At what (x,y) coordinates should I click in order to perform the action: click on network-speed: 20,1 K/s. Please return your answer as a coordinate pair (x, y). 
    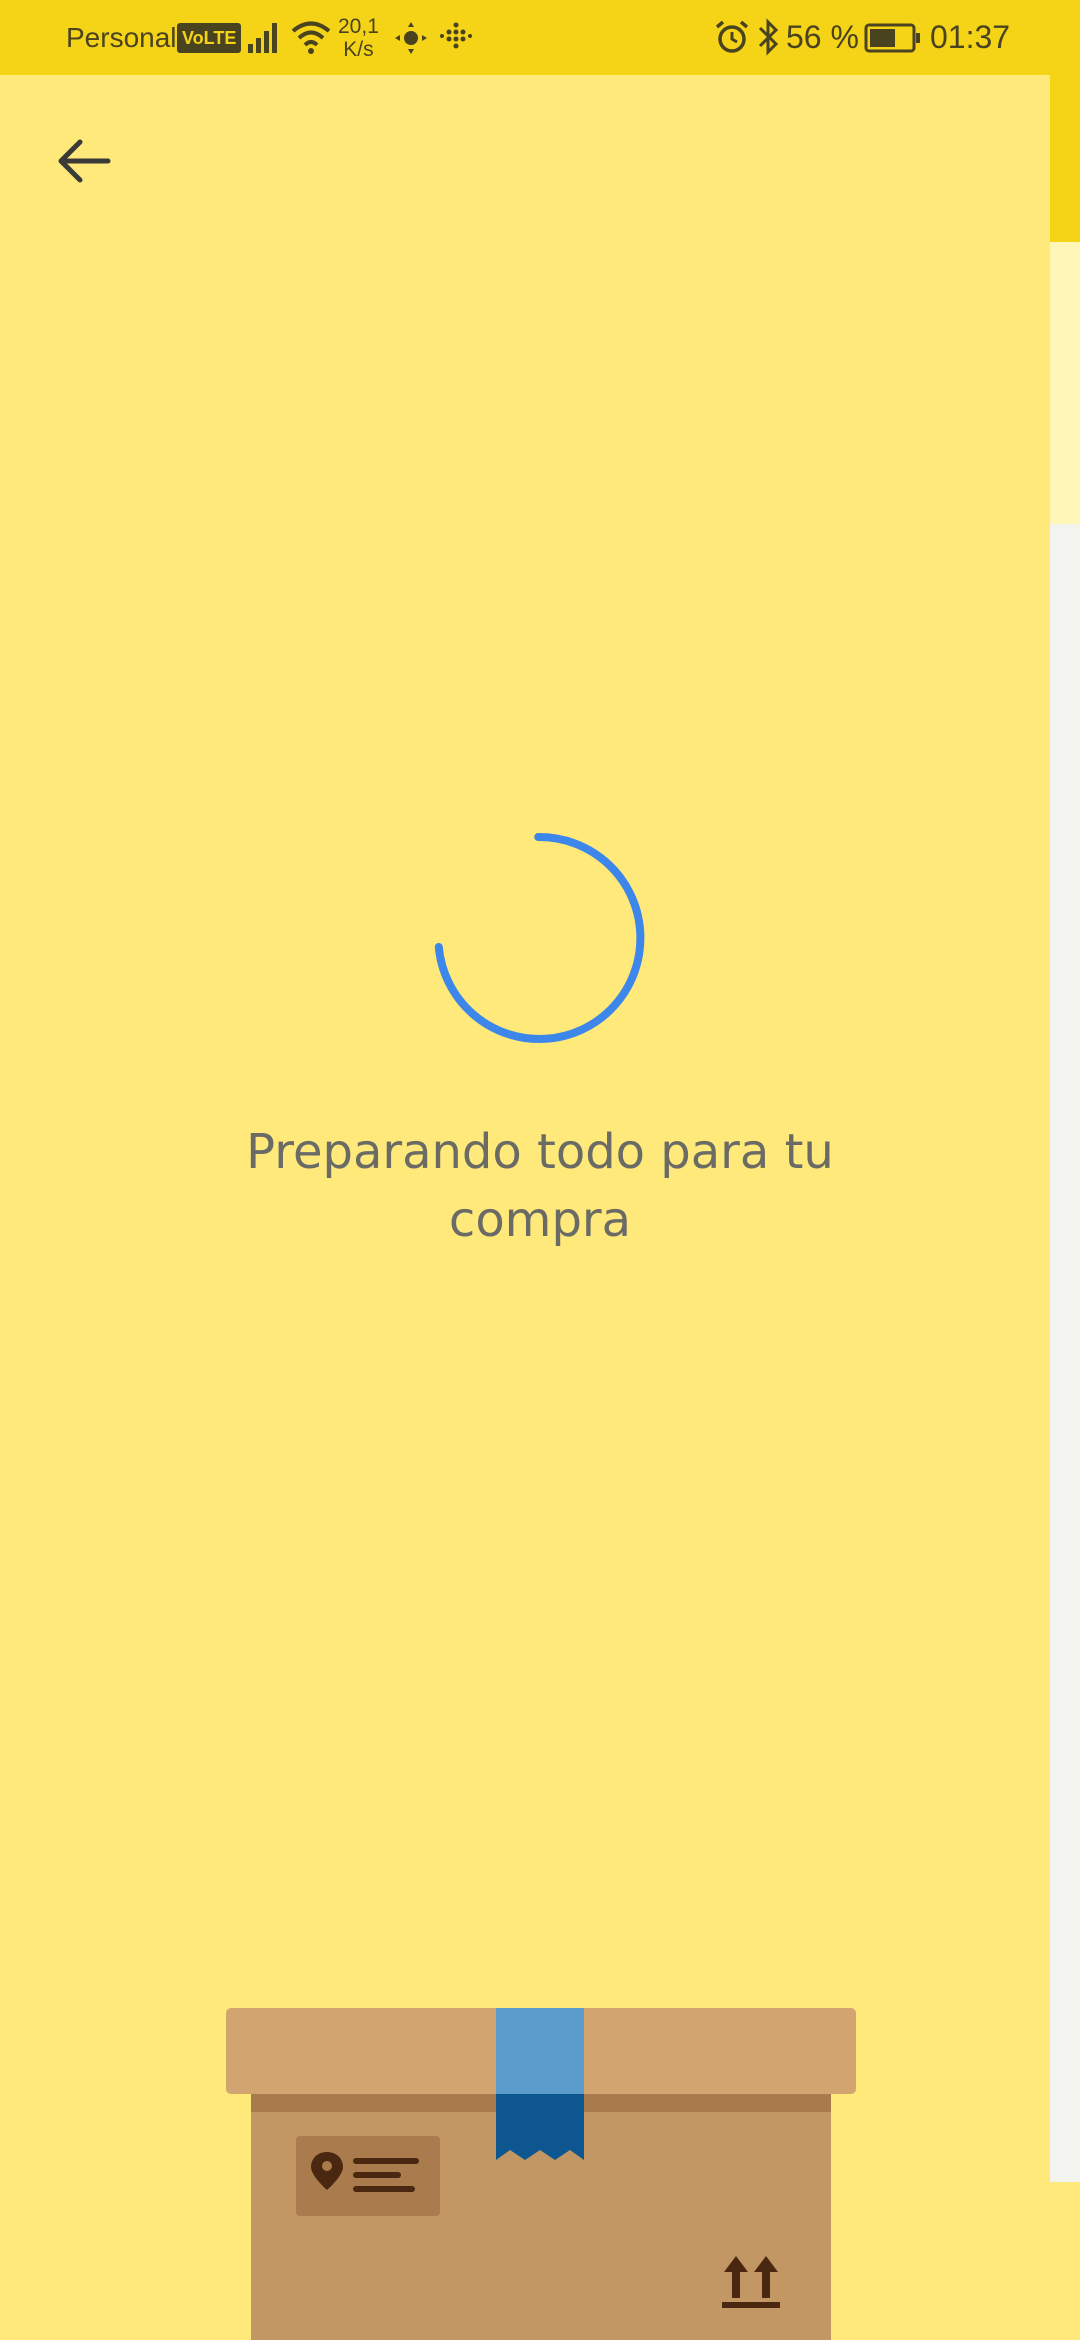
    Looking at the image, I should click on (358, 37).